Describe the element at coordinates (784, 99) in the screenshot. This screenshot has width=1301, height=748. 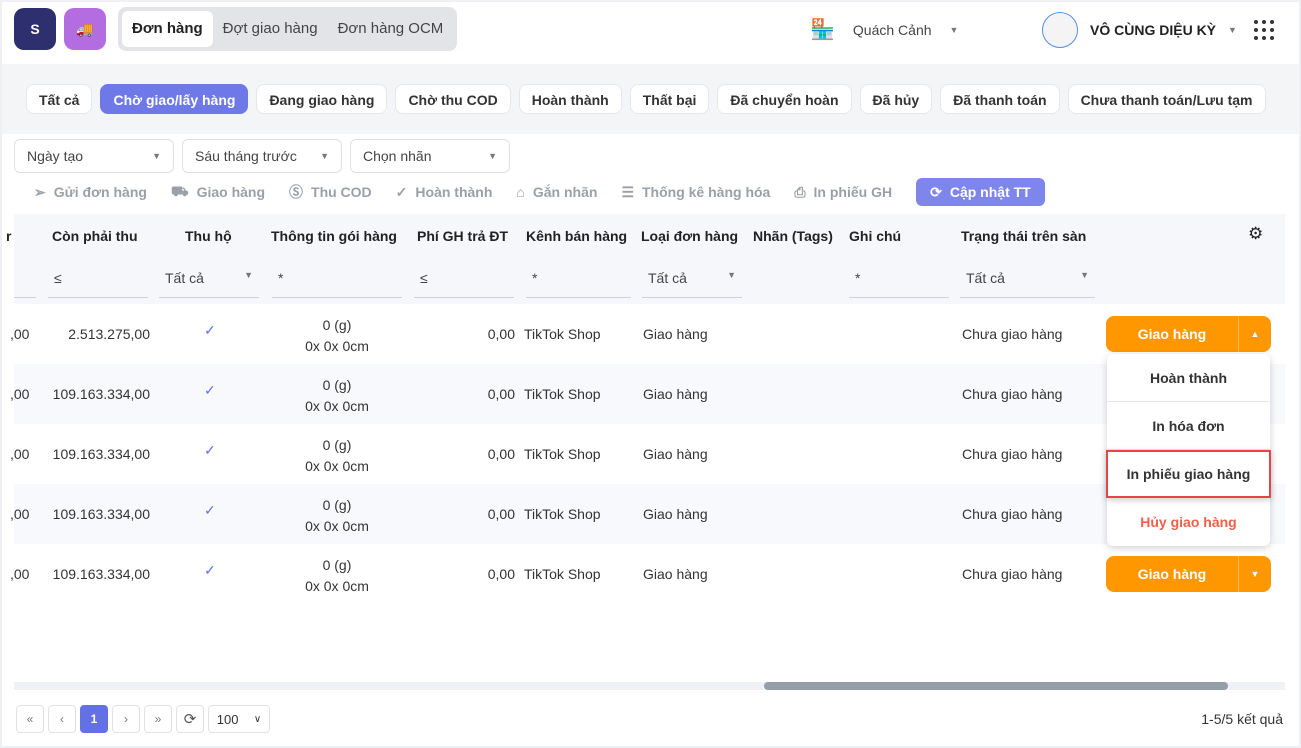
I see `status-chip: Đã chuyển hoàn` at that location.